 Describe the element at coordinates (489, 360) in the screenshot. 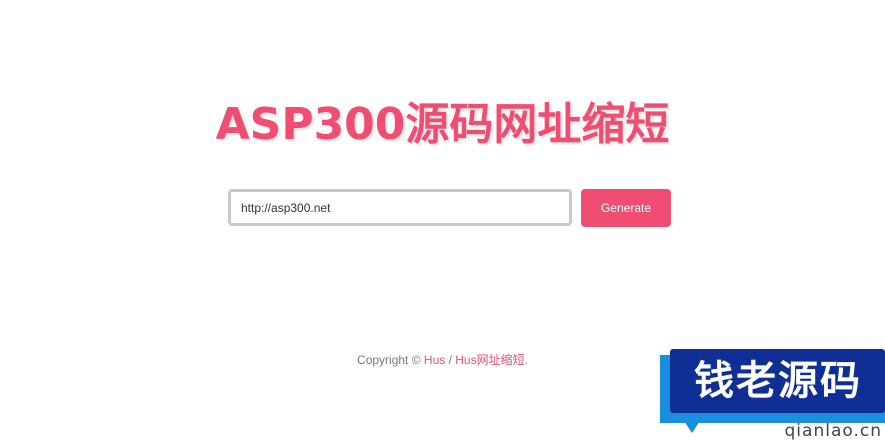

I see `footer-link-hus-shortener: Hus网址缩短` at that location.